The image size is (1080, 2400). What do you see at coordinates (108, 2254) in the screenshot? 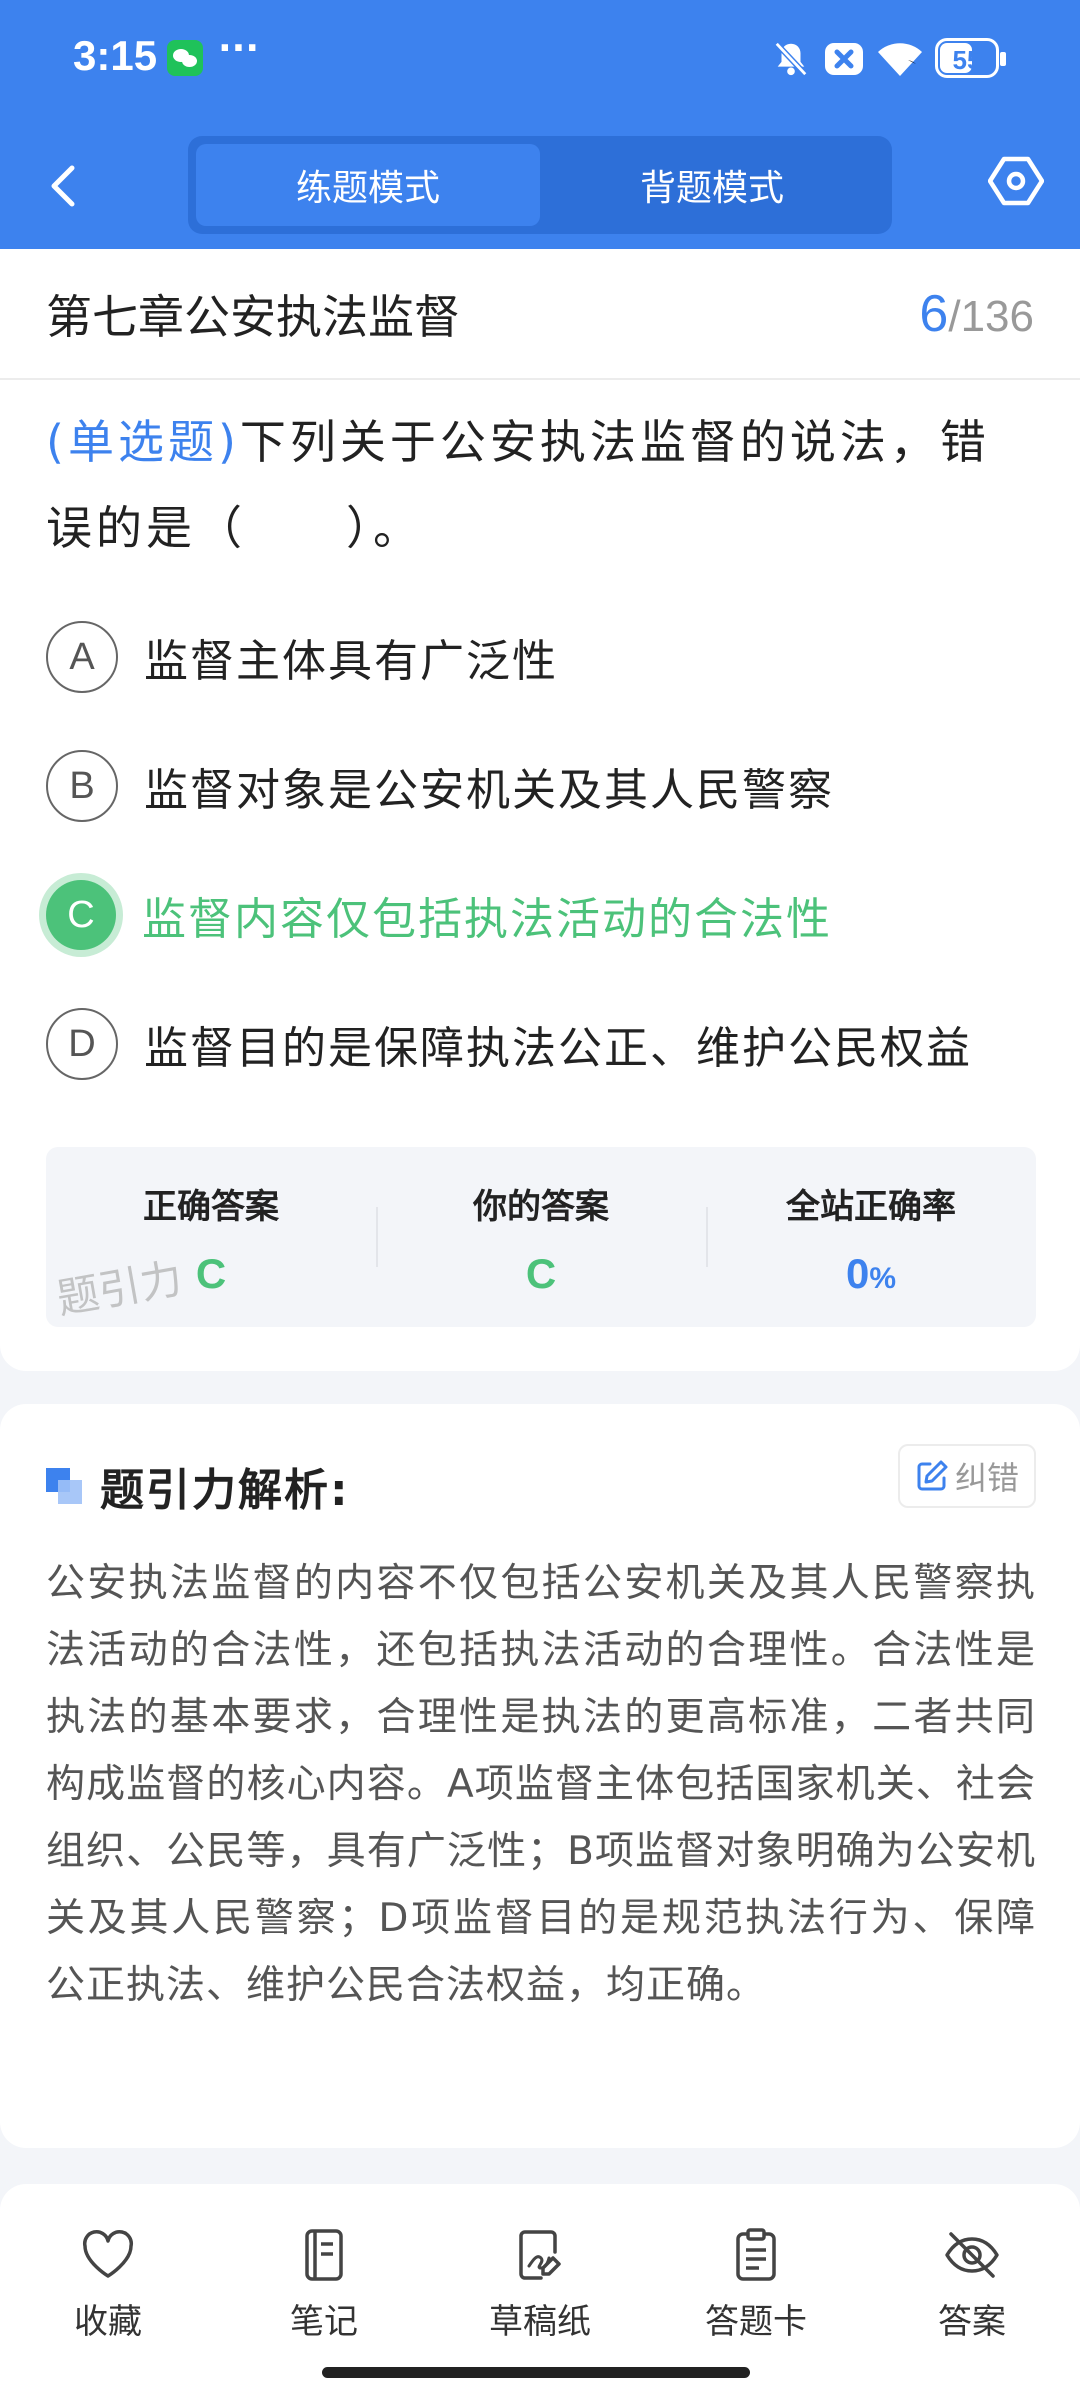
I see `heart-icon` at bounding box center [108, 2254].